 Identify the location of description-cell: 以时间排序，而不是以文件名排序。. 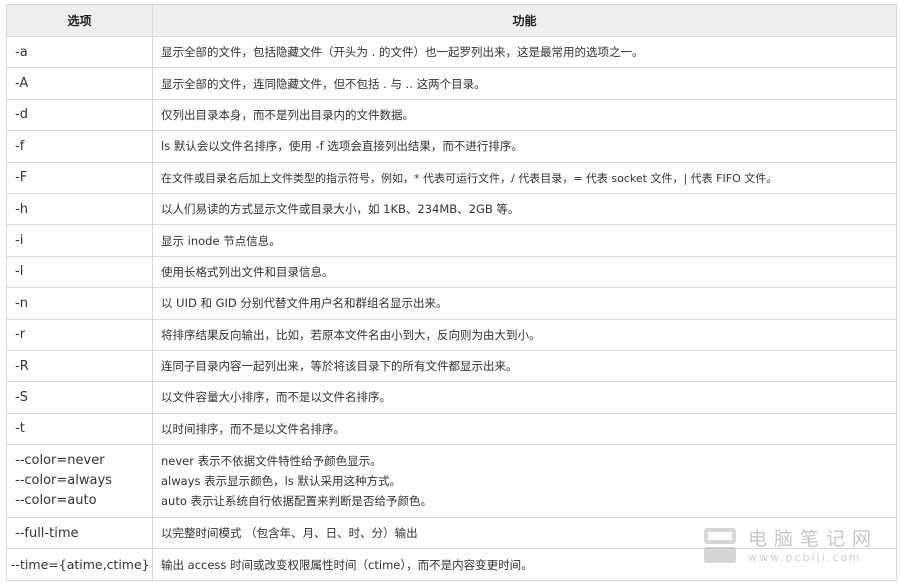
(524, 429).